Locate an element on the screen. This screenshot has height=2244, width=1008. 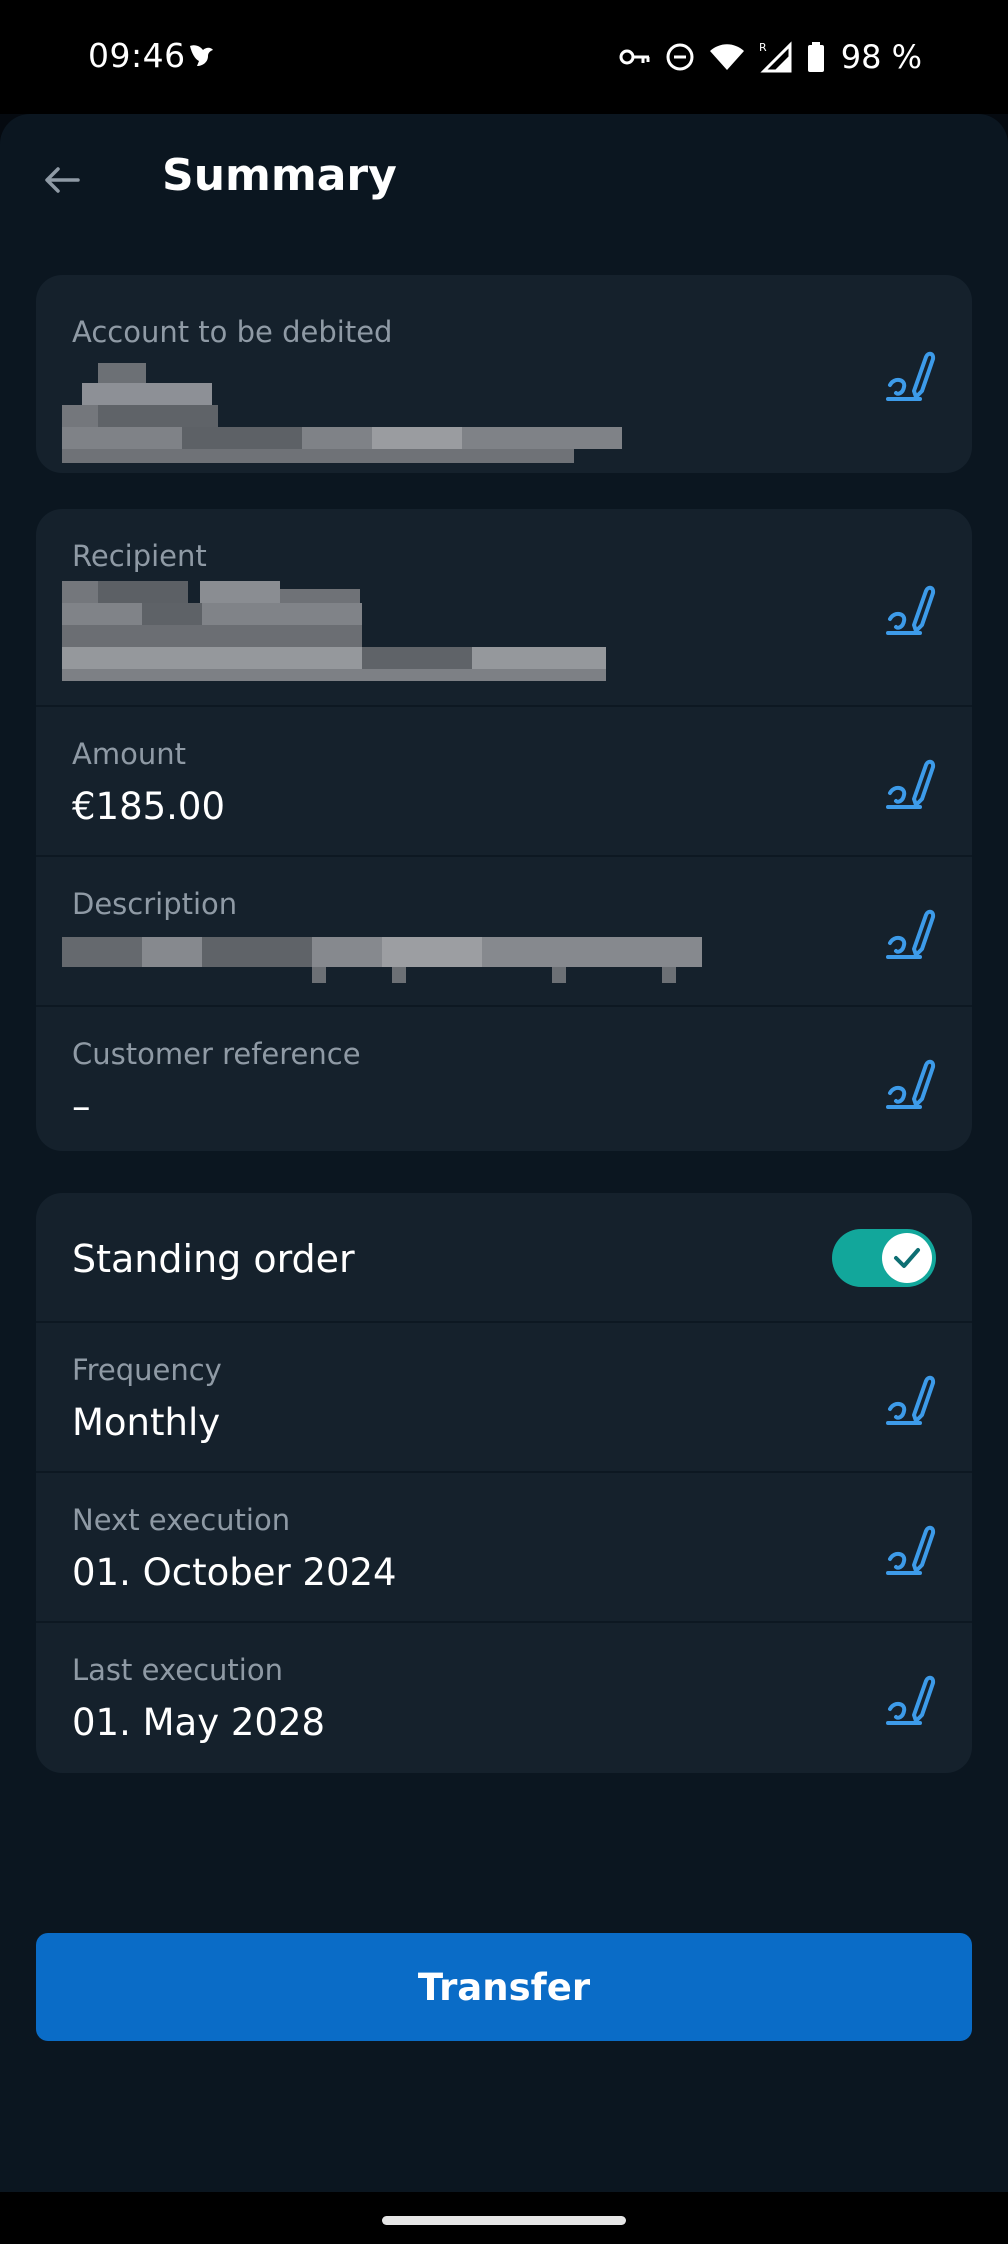
back-button is located at coordinates (62, 180).